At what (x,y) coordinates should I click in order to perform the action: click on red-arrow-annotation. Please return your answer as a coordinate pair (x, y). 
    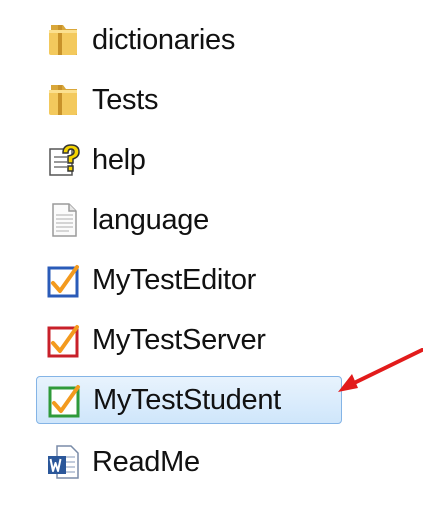
    Looking at the image, I should click on (380, 370).